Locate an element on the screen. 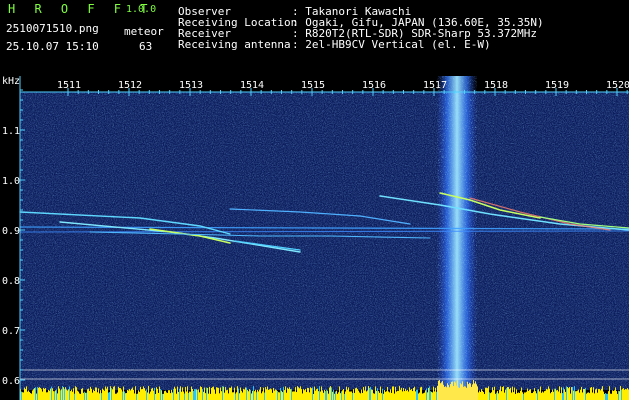 The height and width of the screenshot is (400, 629). x-tick-label: 1517 is located at coordinates (435, 85).